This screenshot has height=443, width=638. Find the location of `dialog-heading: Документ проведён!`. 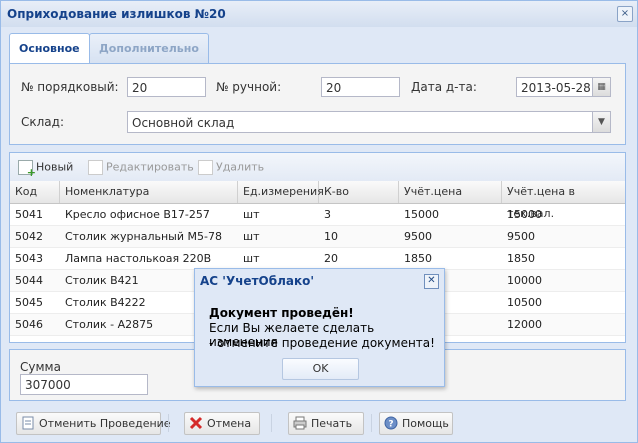

dialog-heading: Документ проведён! is located at coordinates (281, 313).